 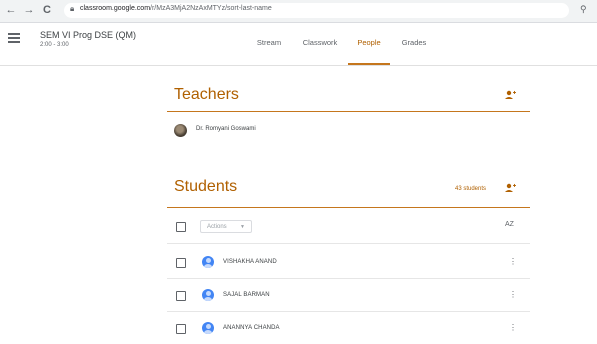 I want to click on teacher-avatar, so click(x=180, y=130).